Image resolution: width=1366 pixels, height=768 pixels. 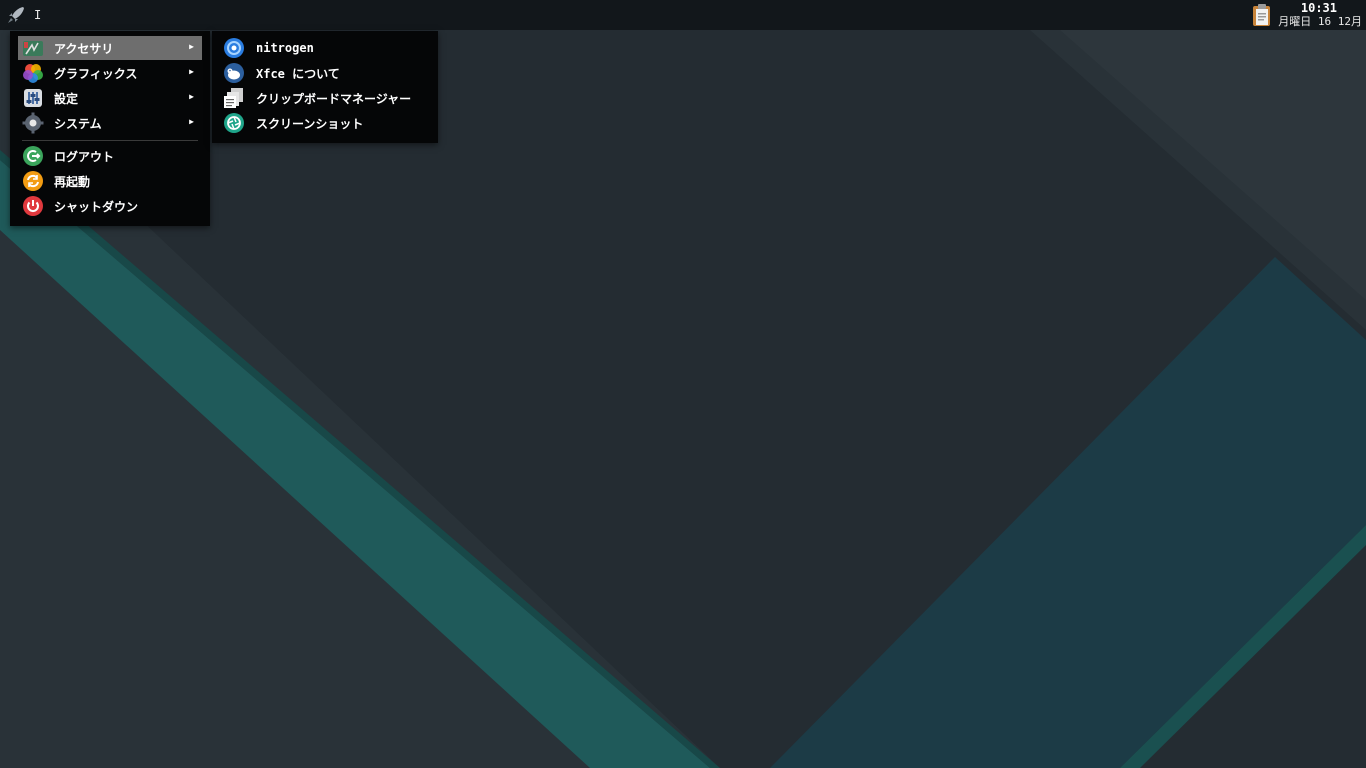 I want to click on menu-item-shutdown: シャットダウン, so click(x=110, y=206).